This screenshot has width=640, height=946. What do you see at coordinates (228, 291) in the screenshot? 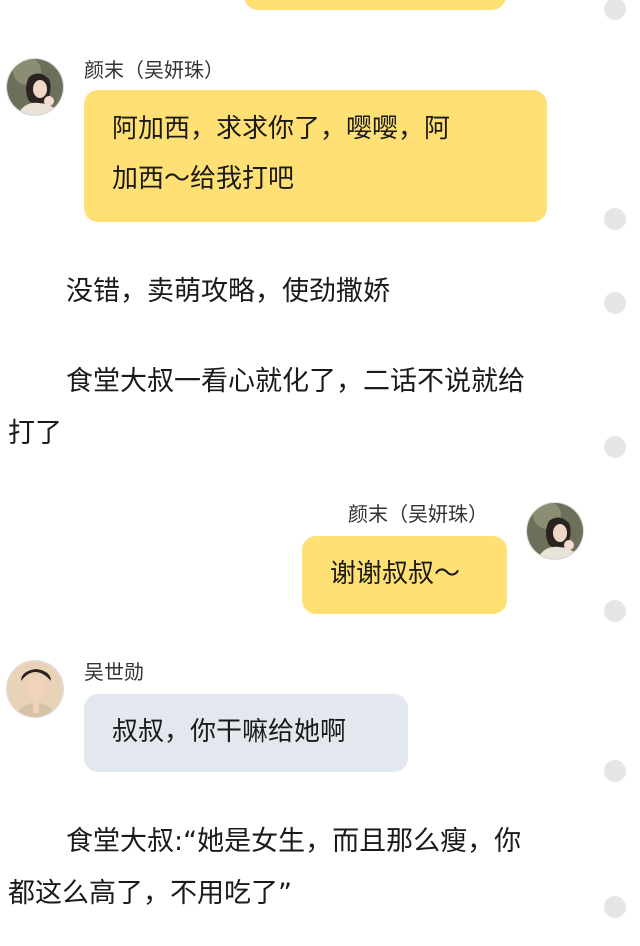
I see `narration-paragraph: 没错，卖萌攻略，使劲撒娇` at bounding box center [228, 291].